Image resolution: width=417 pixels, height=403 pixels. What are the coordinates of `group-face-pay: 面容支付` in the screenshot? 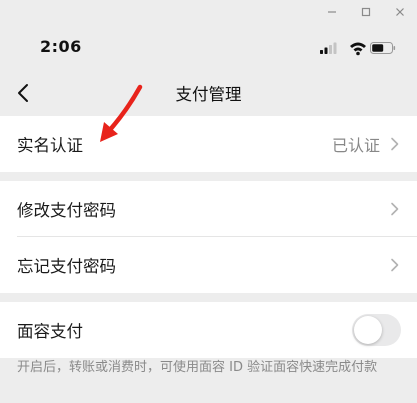 It's located at (208, 330).